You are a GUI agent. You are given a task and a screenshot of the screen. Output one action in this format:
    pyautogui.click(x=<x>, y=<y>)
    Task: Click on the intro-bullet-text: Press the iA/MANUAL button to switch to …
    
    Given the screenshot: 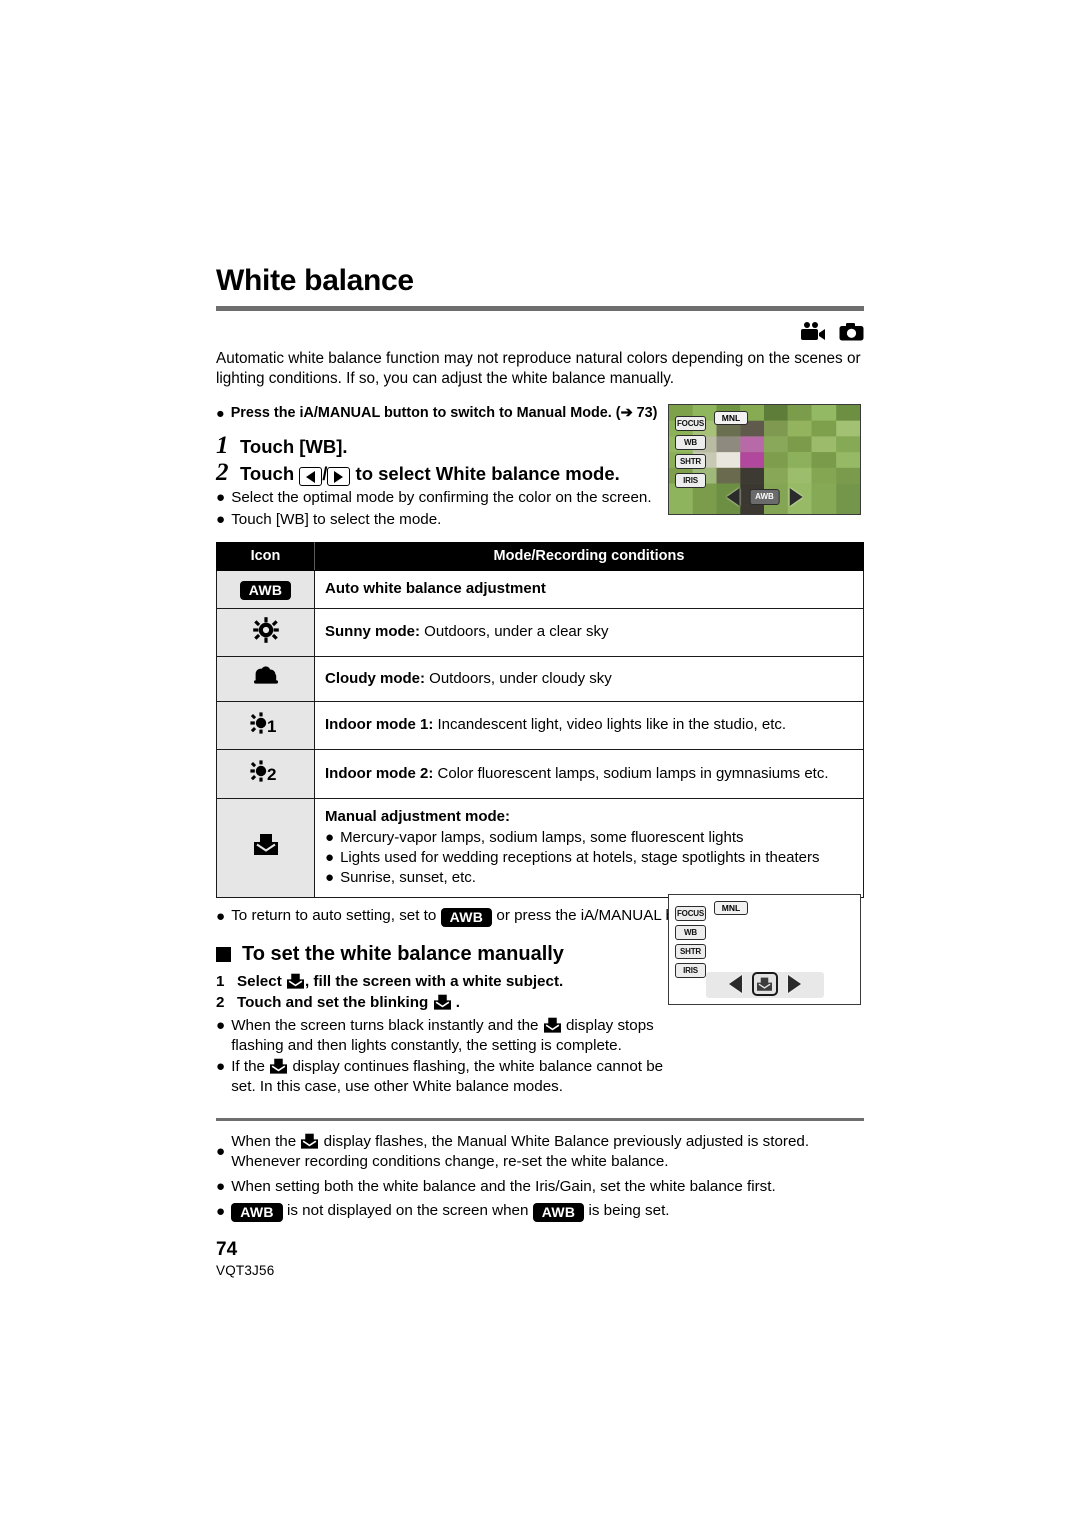 What is the action you would take?
    pyautogui.click(x=421, y=412)
    